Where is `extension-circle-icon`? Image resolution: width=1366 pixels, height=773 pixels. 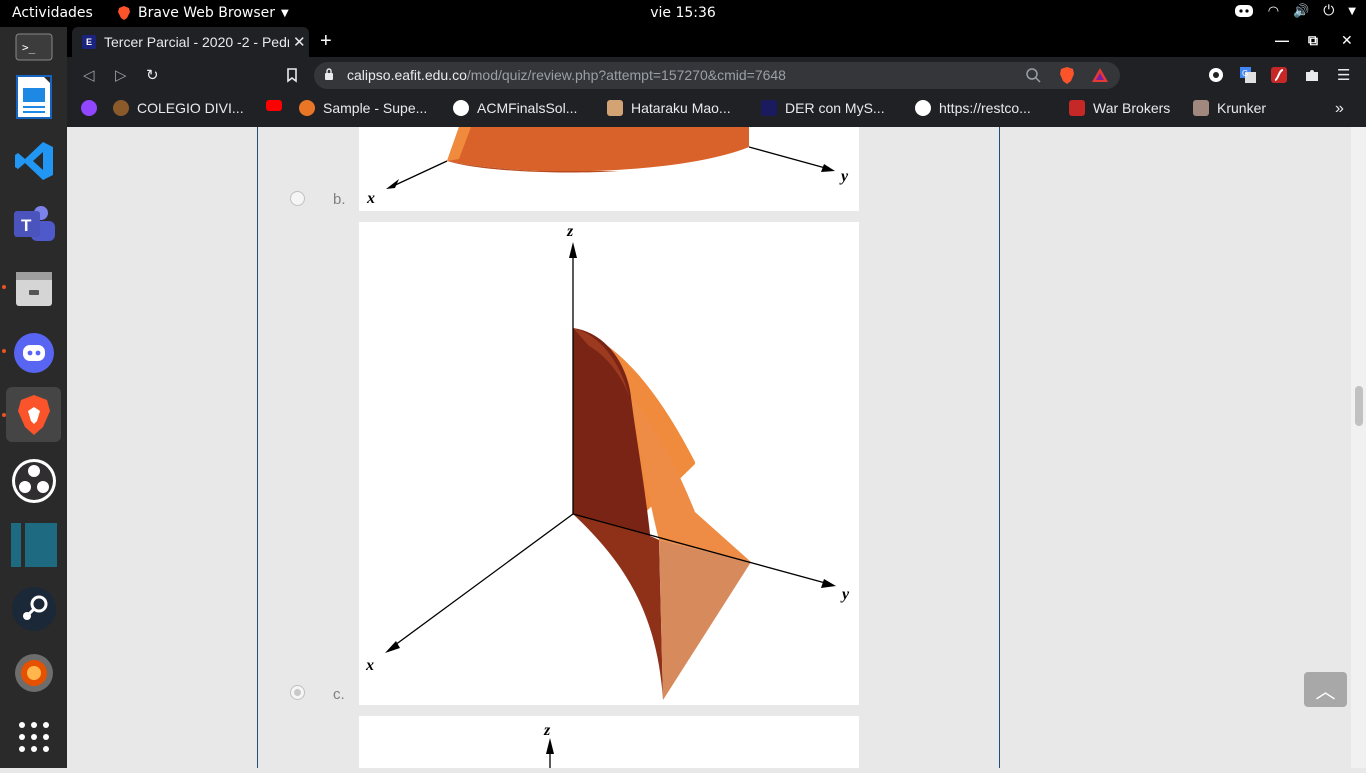
extension-circle-icon is located at coordinates (1216, 75).